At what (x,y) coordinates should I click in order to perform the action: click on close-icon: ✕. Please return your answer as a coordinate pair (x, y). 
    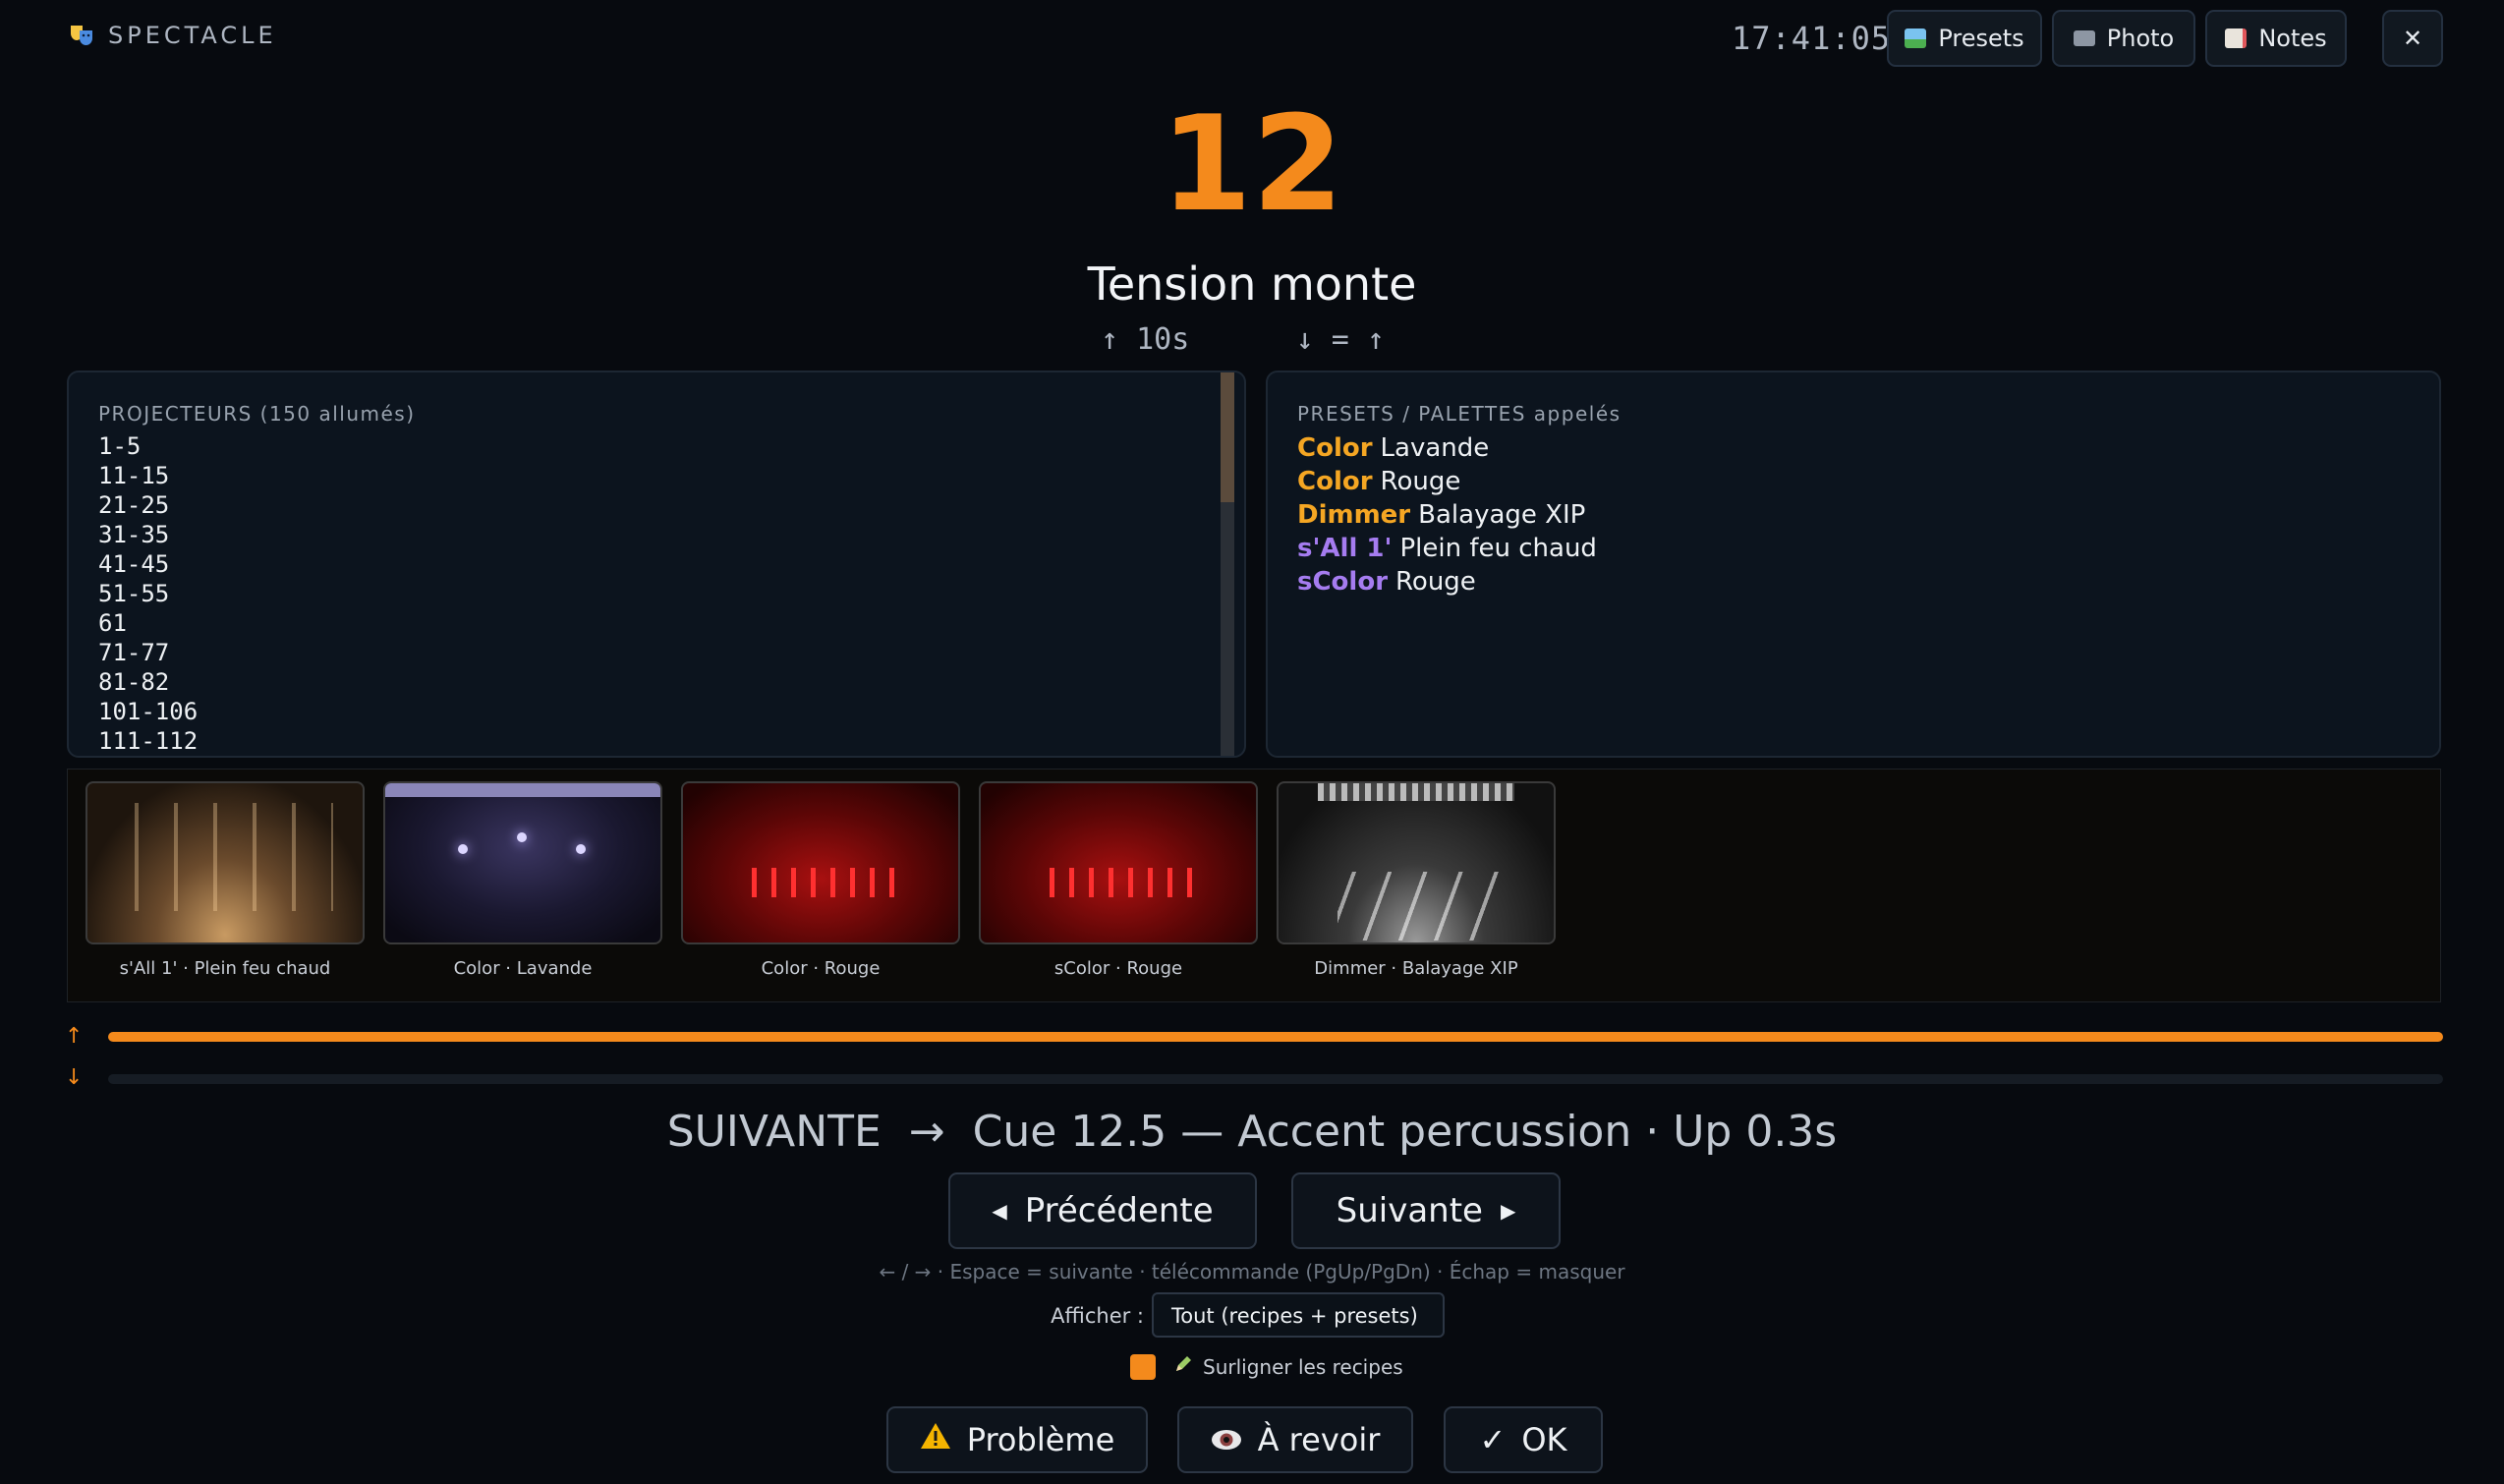
    Looking at the image, I should click on (2413, 38).